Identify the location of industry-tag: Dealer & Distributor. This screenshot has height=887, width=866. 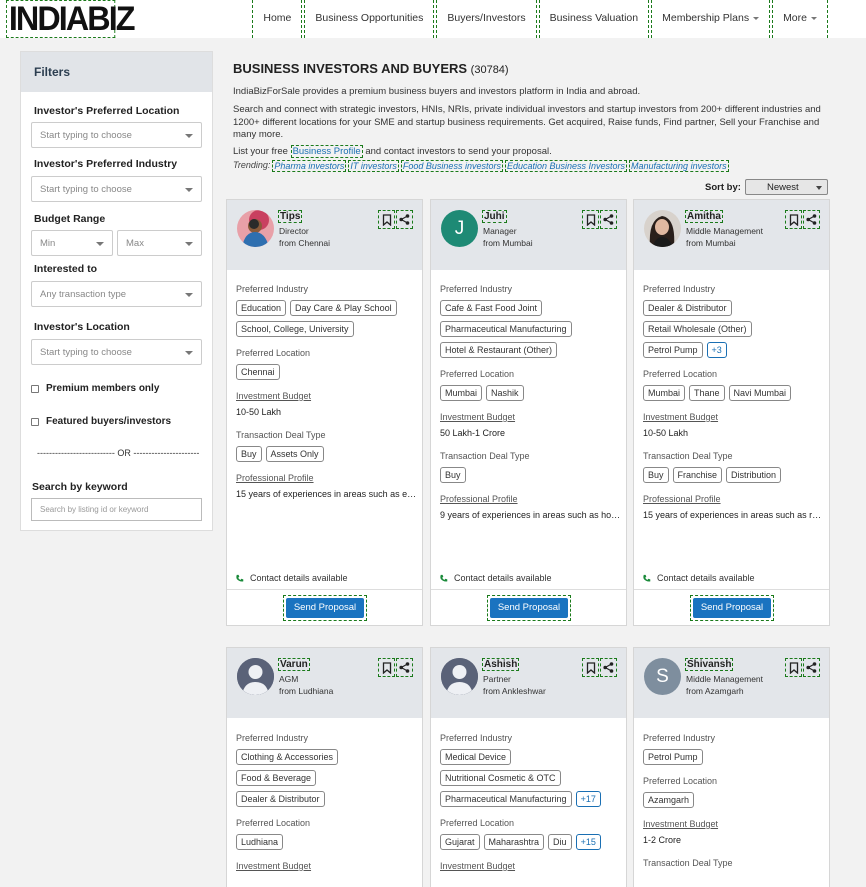
(687, 308).